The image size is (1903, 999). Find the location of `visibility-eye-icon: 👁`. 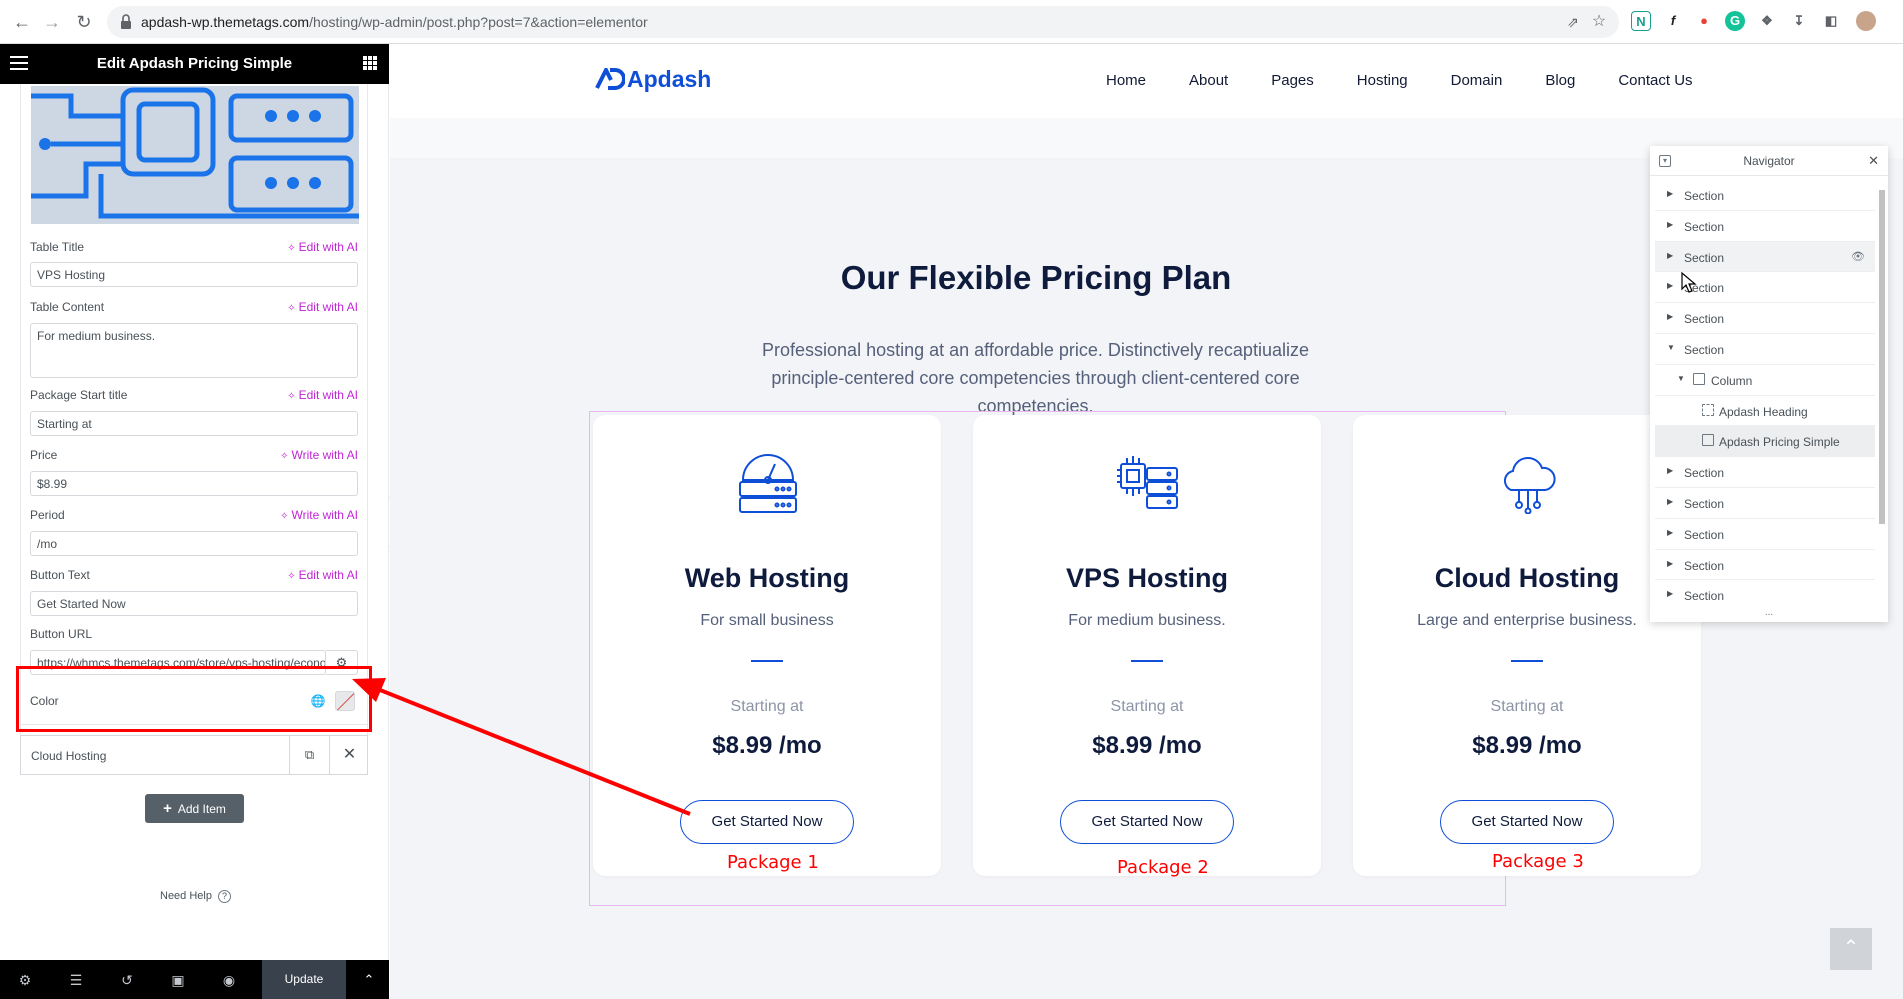

visibility-eye-icon: 👁 is located at coordinates (1858, 256).